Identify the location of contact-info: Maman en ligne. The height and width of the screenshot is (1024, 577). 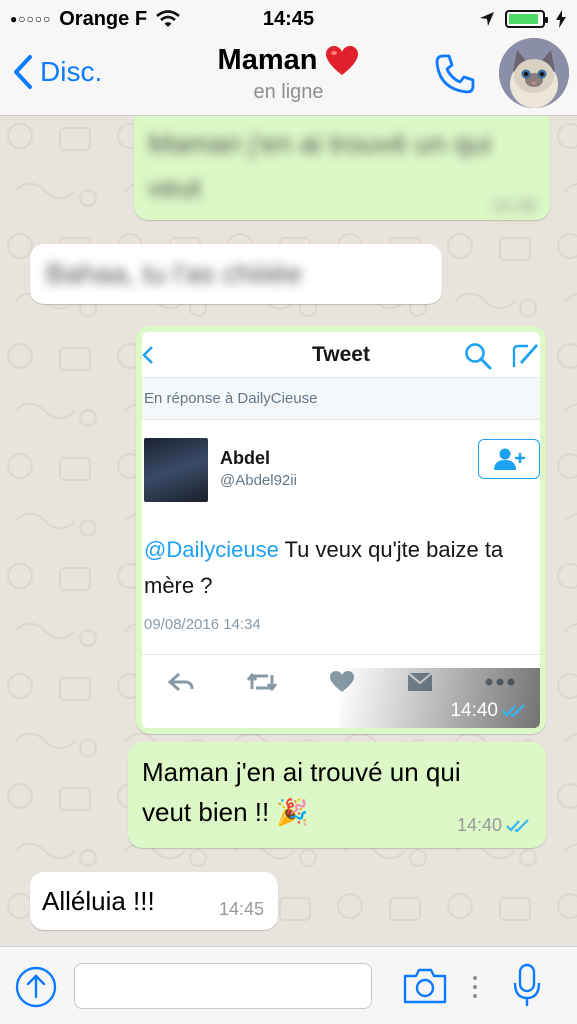
(288, 74).